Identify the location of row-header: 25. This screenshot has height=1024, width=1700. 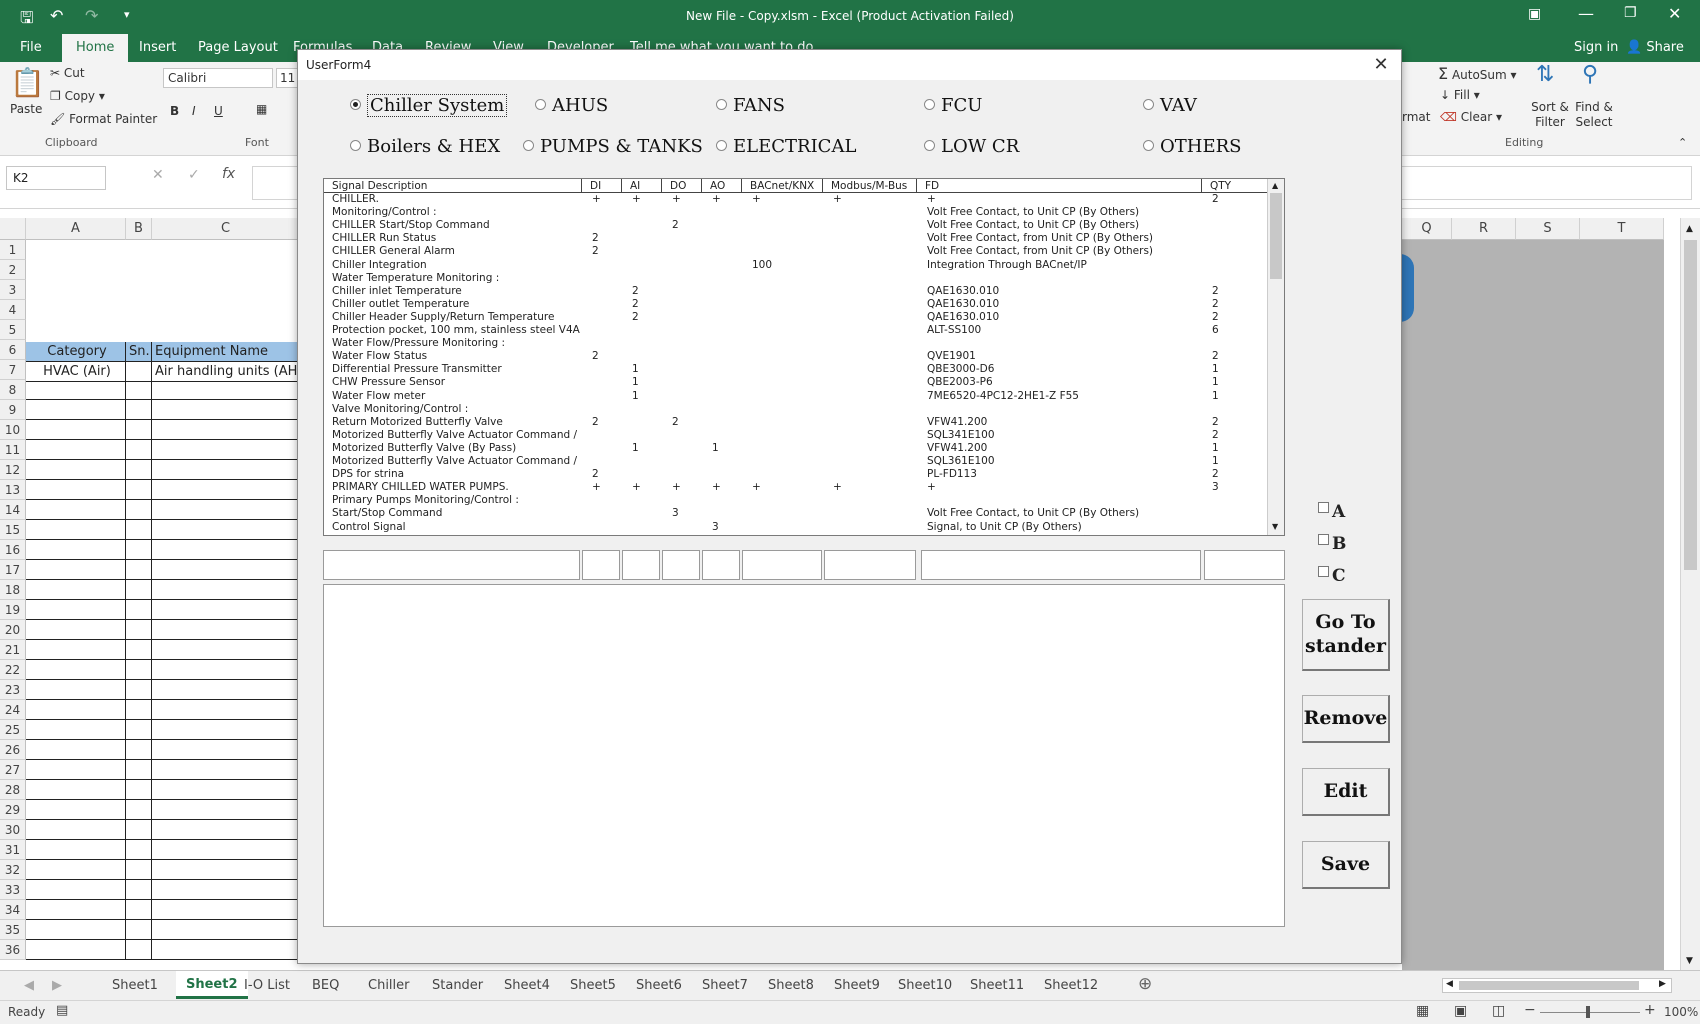
(13, 730).